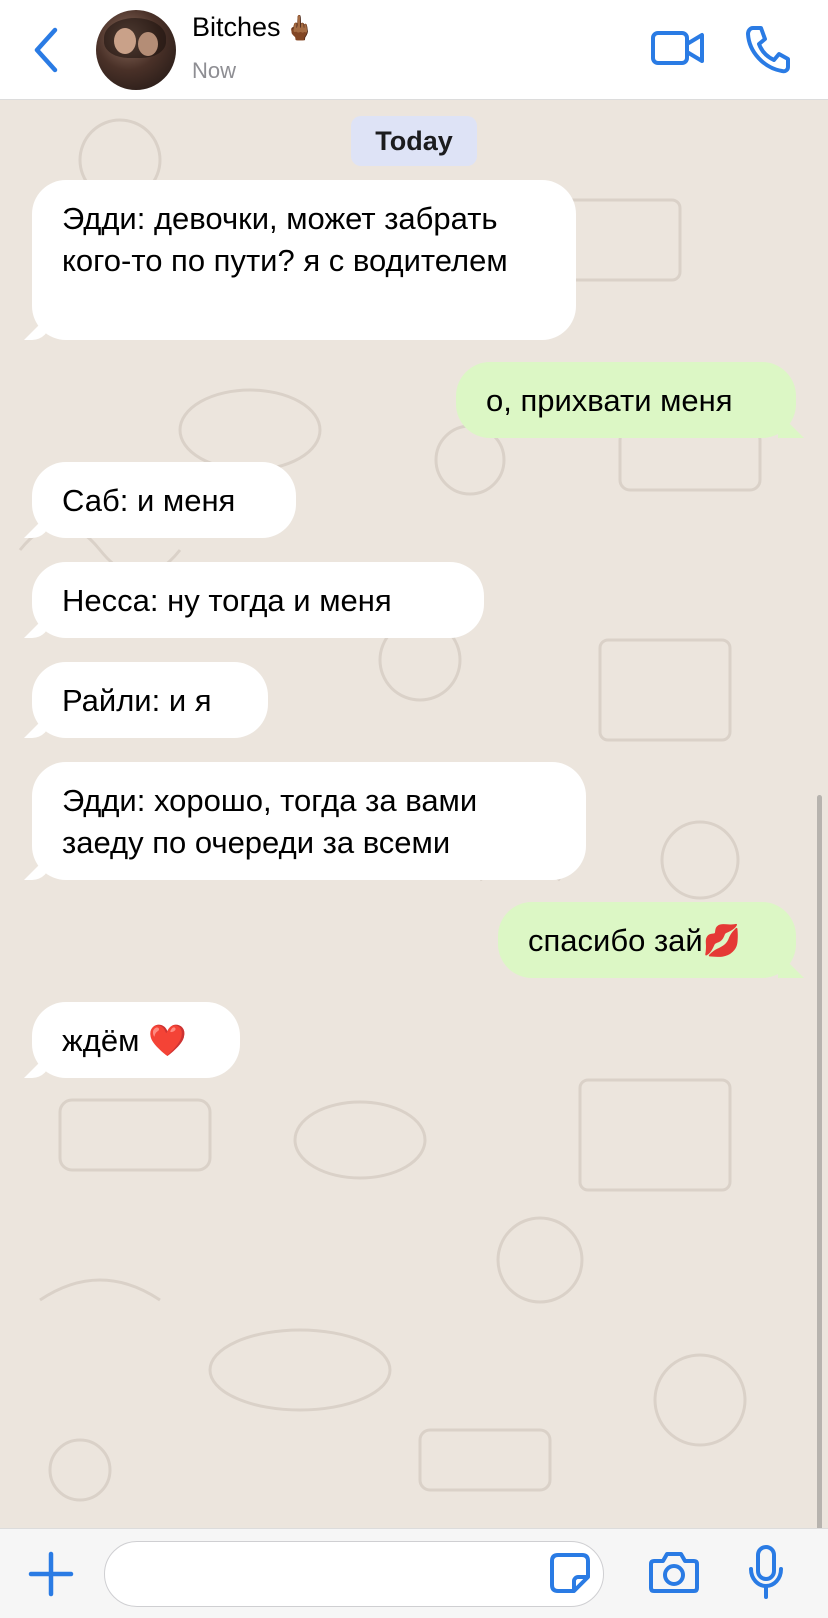 The height and width of the screenshot is (1618, 828). I want to click on plus-icon, so click(51, 1574).